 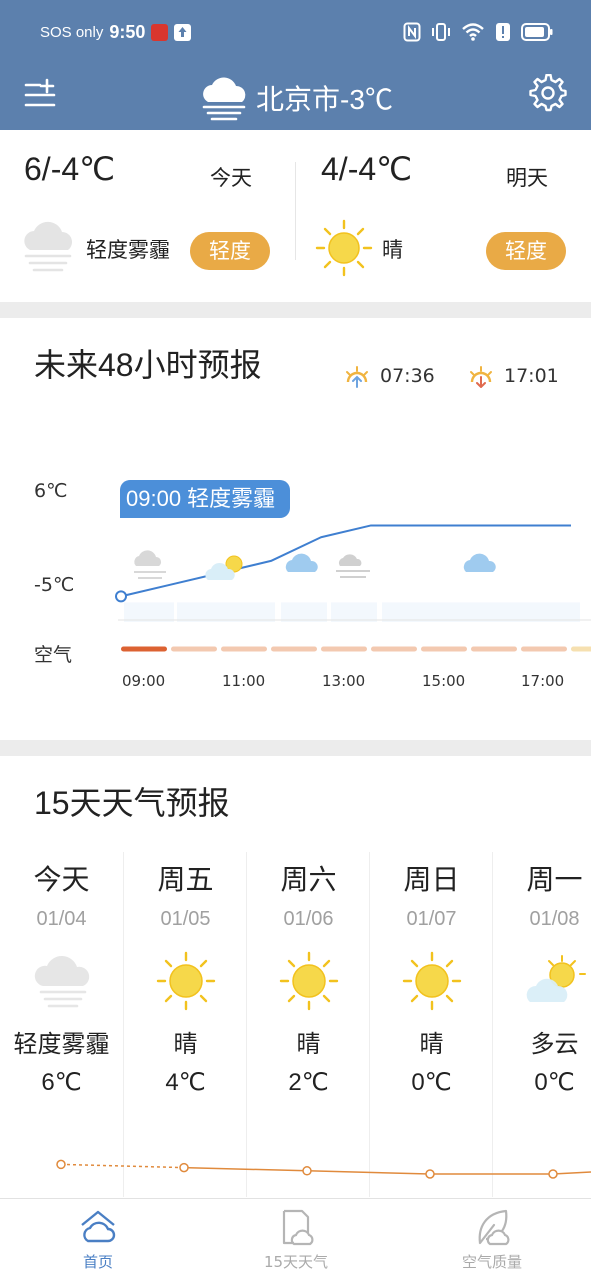 What do you see at coordinates (503, 32) in the screenshot?
I see `alert-icon` at bounding box center [503, 32].